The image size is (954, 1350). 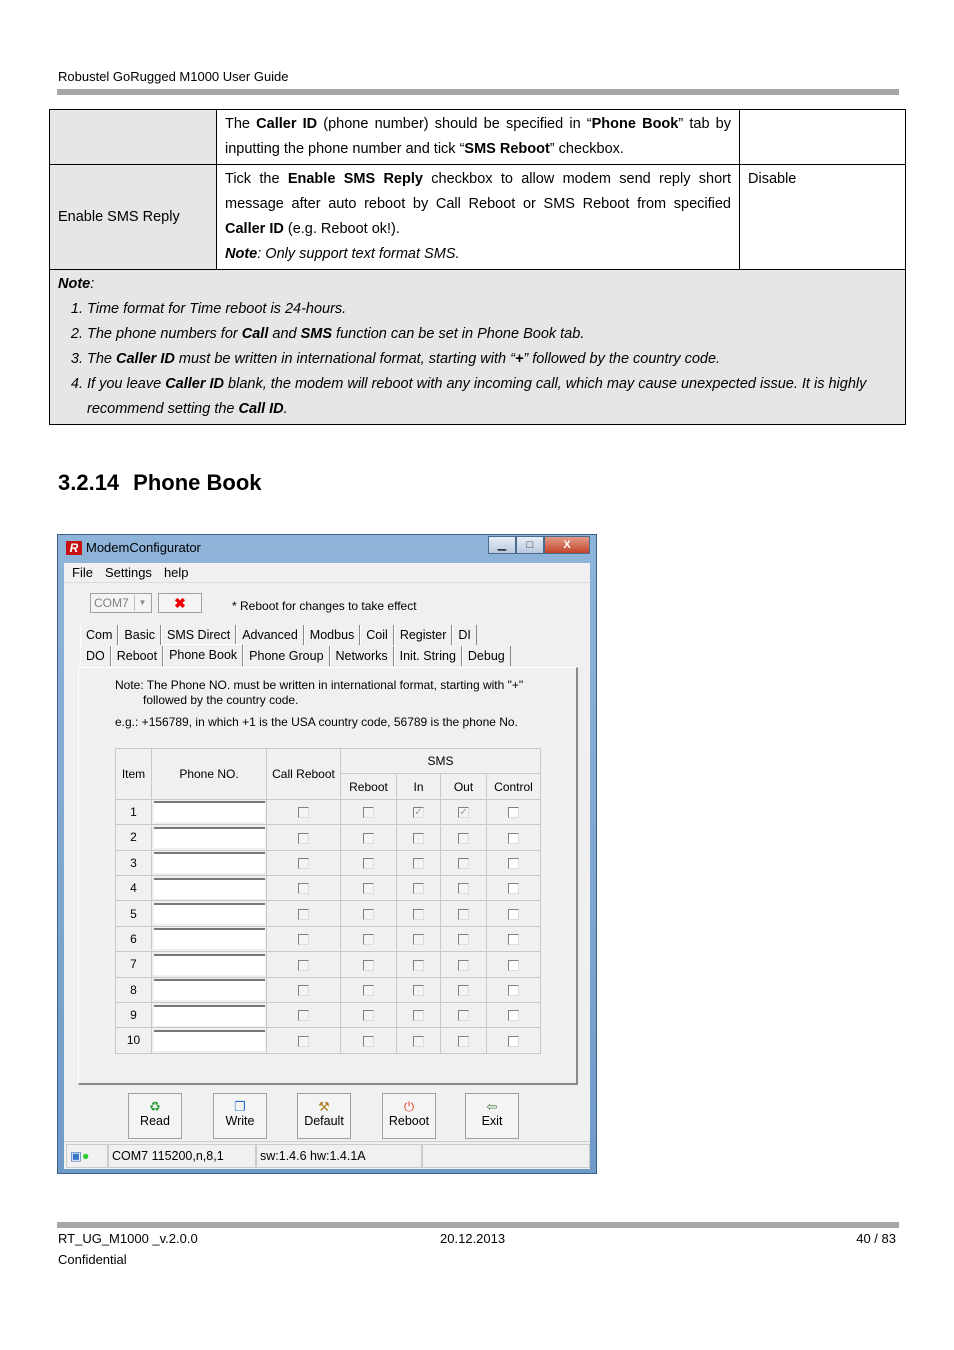 What do you see at coordinates (198, 635) in the screenshot?
I see `tab-sms-direct: SMS Direct` at bounding box center [198, 635].